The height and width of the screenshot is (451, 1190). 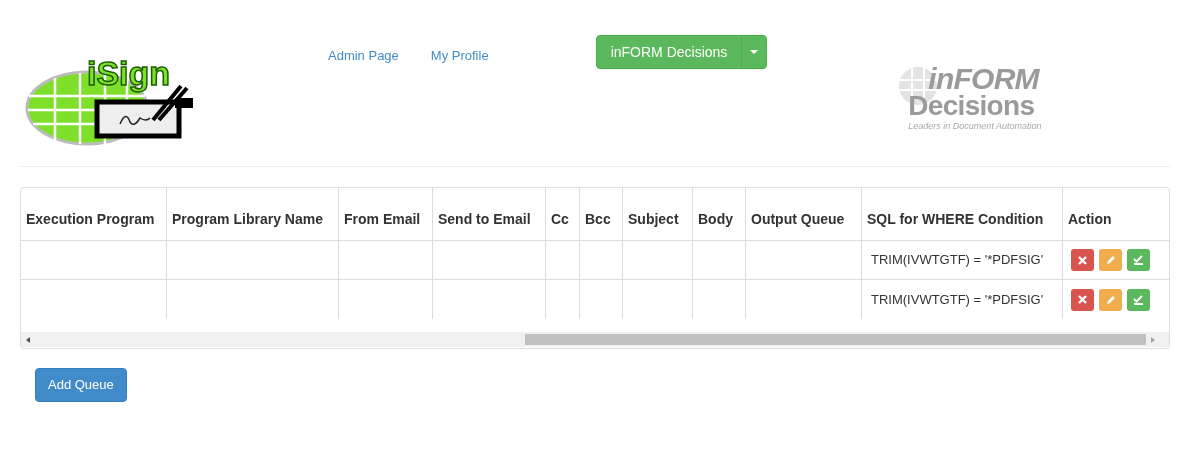 What do you see at coordinates (754, 52) in the screenshot?
I see `caret-icon` at bounding box center [754, 52].